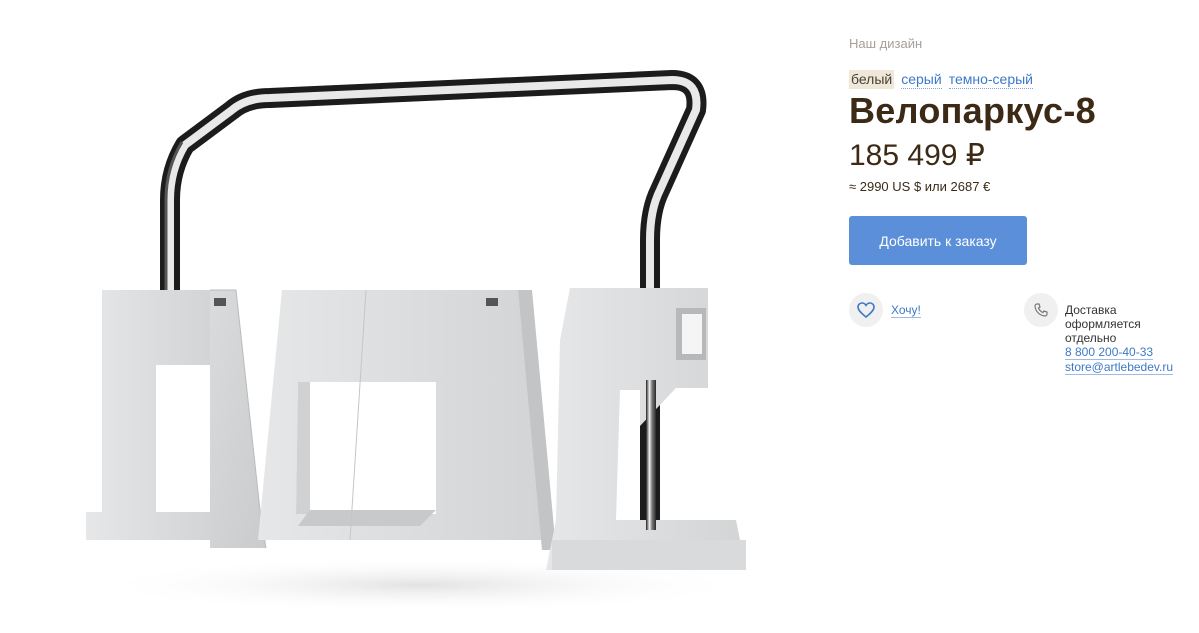 The height and width of the screenshot is (633, 1199). Describe the element at coordinates (906, 310) in the screenshot. I see `wishlist-link: Хочу!` at that location.